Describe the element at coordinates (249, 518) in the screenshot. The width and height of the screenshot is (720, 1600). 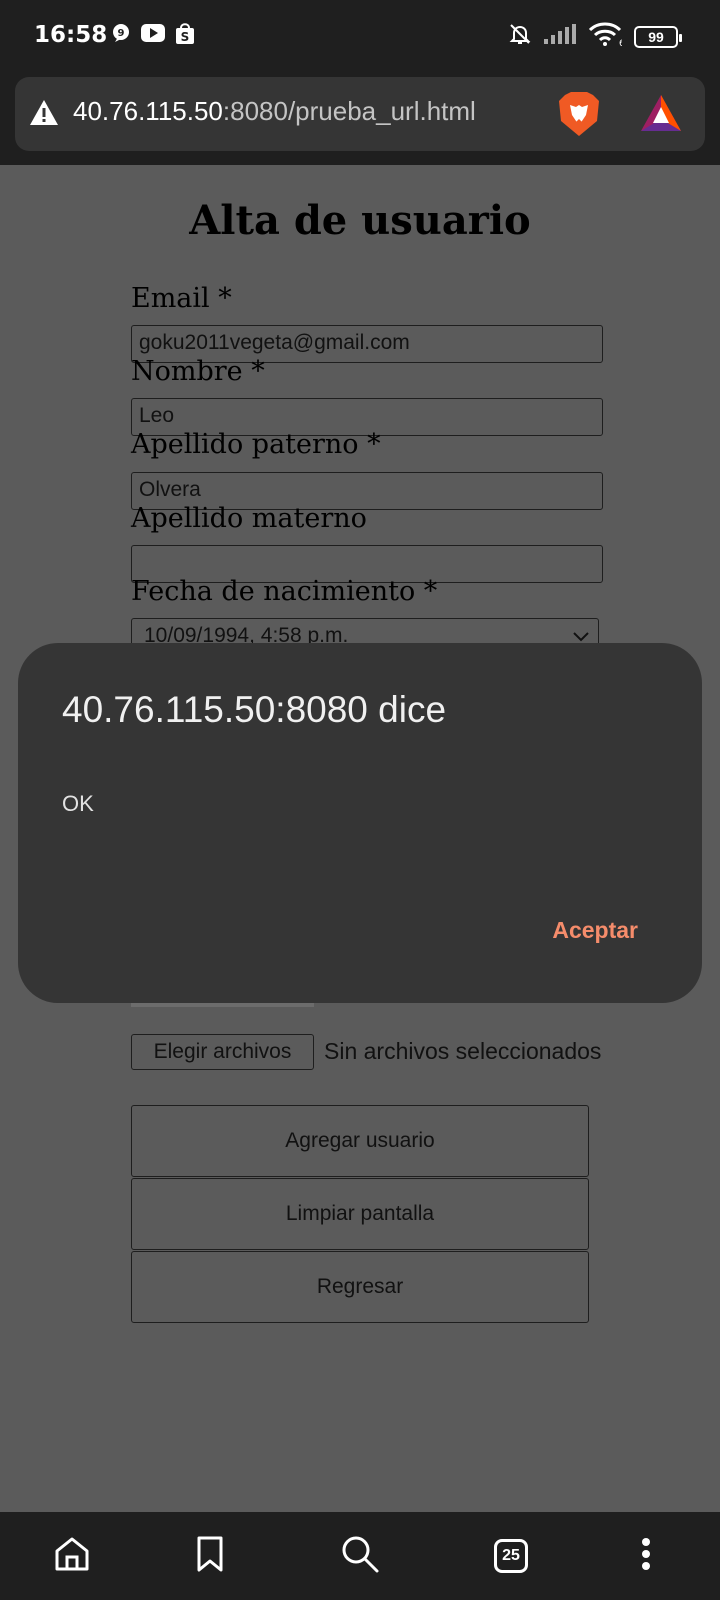
I see `apellido-materno-label: Apellido materno` at that location.